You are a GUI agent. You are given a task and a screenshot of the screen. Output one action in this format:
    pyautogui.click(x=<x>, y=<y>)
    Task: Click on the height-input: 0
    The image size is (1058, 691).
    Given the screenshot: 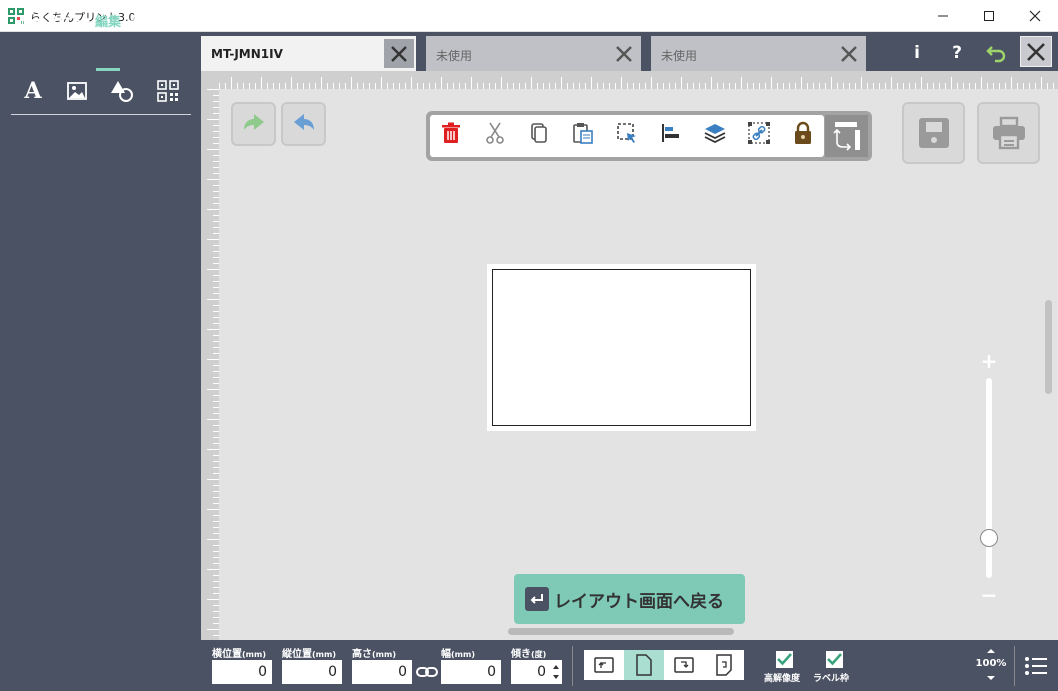 What is the action you would take?
    pyautogui.click(x=382, y=672)
    